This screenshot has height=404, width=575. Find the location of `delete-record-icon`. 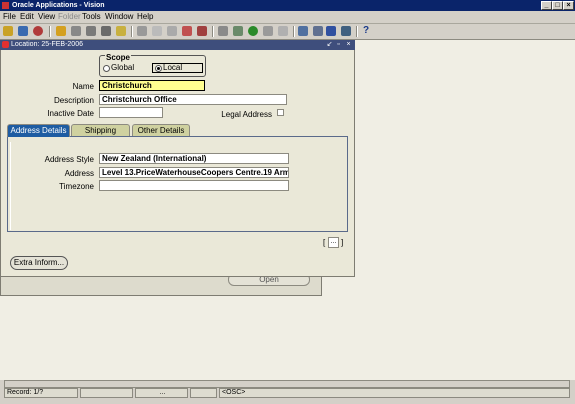

delete-record-icon is located at coordinates (202, 31).